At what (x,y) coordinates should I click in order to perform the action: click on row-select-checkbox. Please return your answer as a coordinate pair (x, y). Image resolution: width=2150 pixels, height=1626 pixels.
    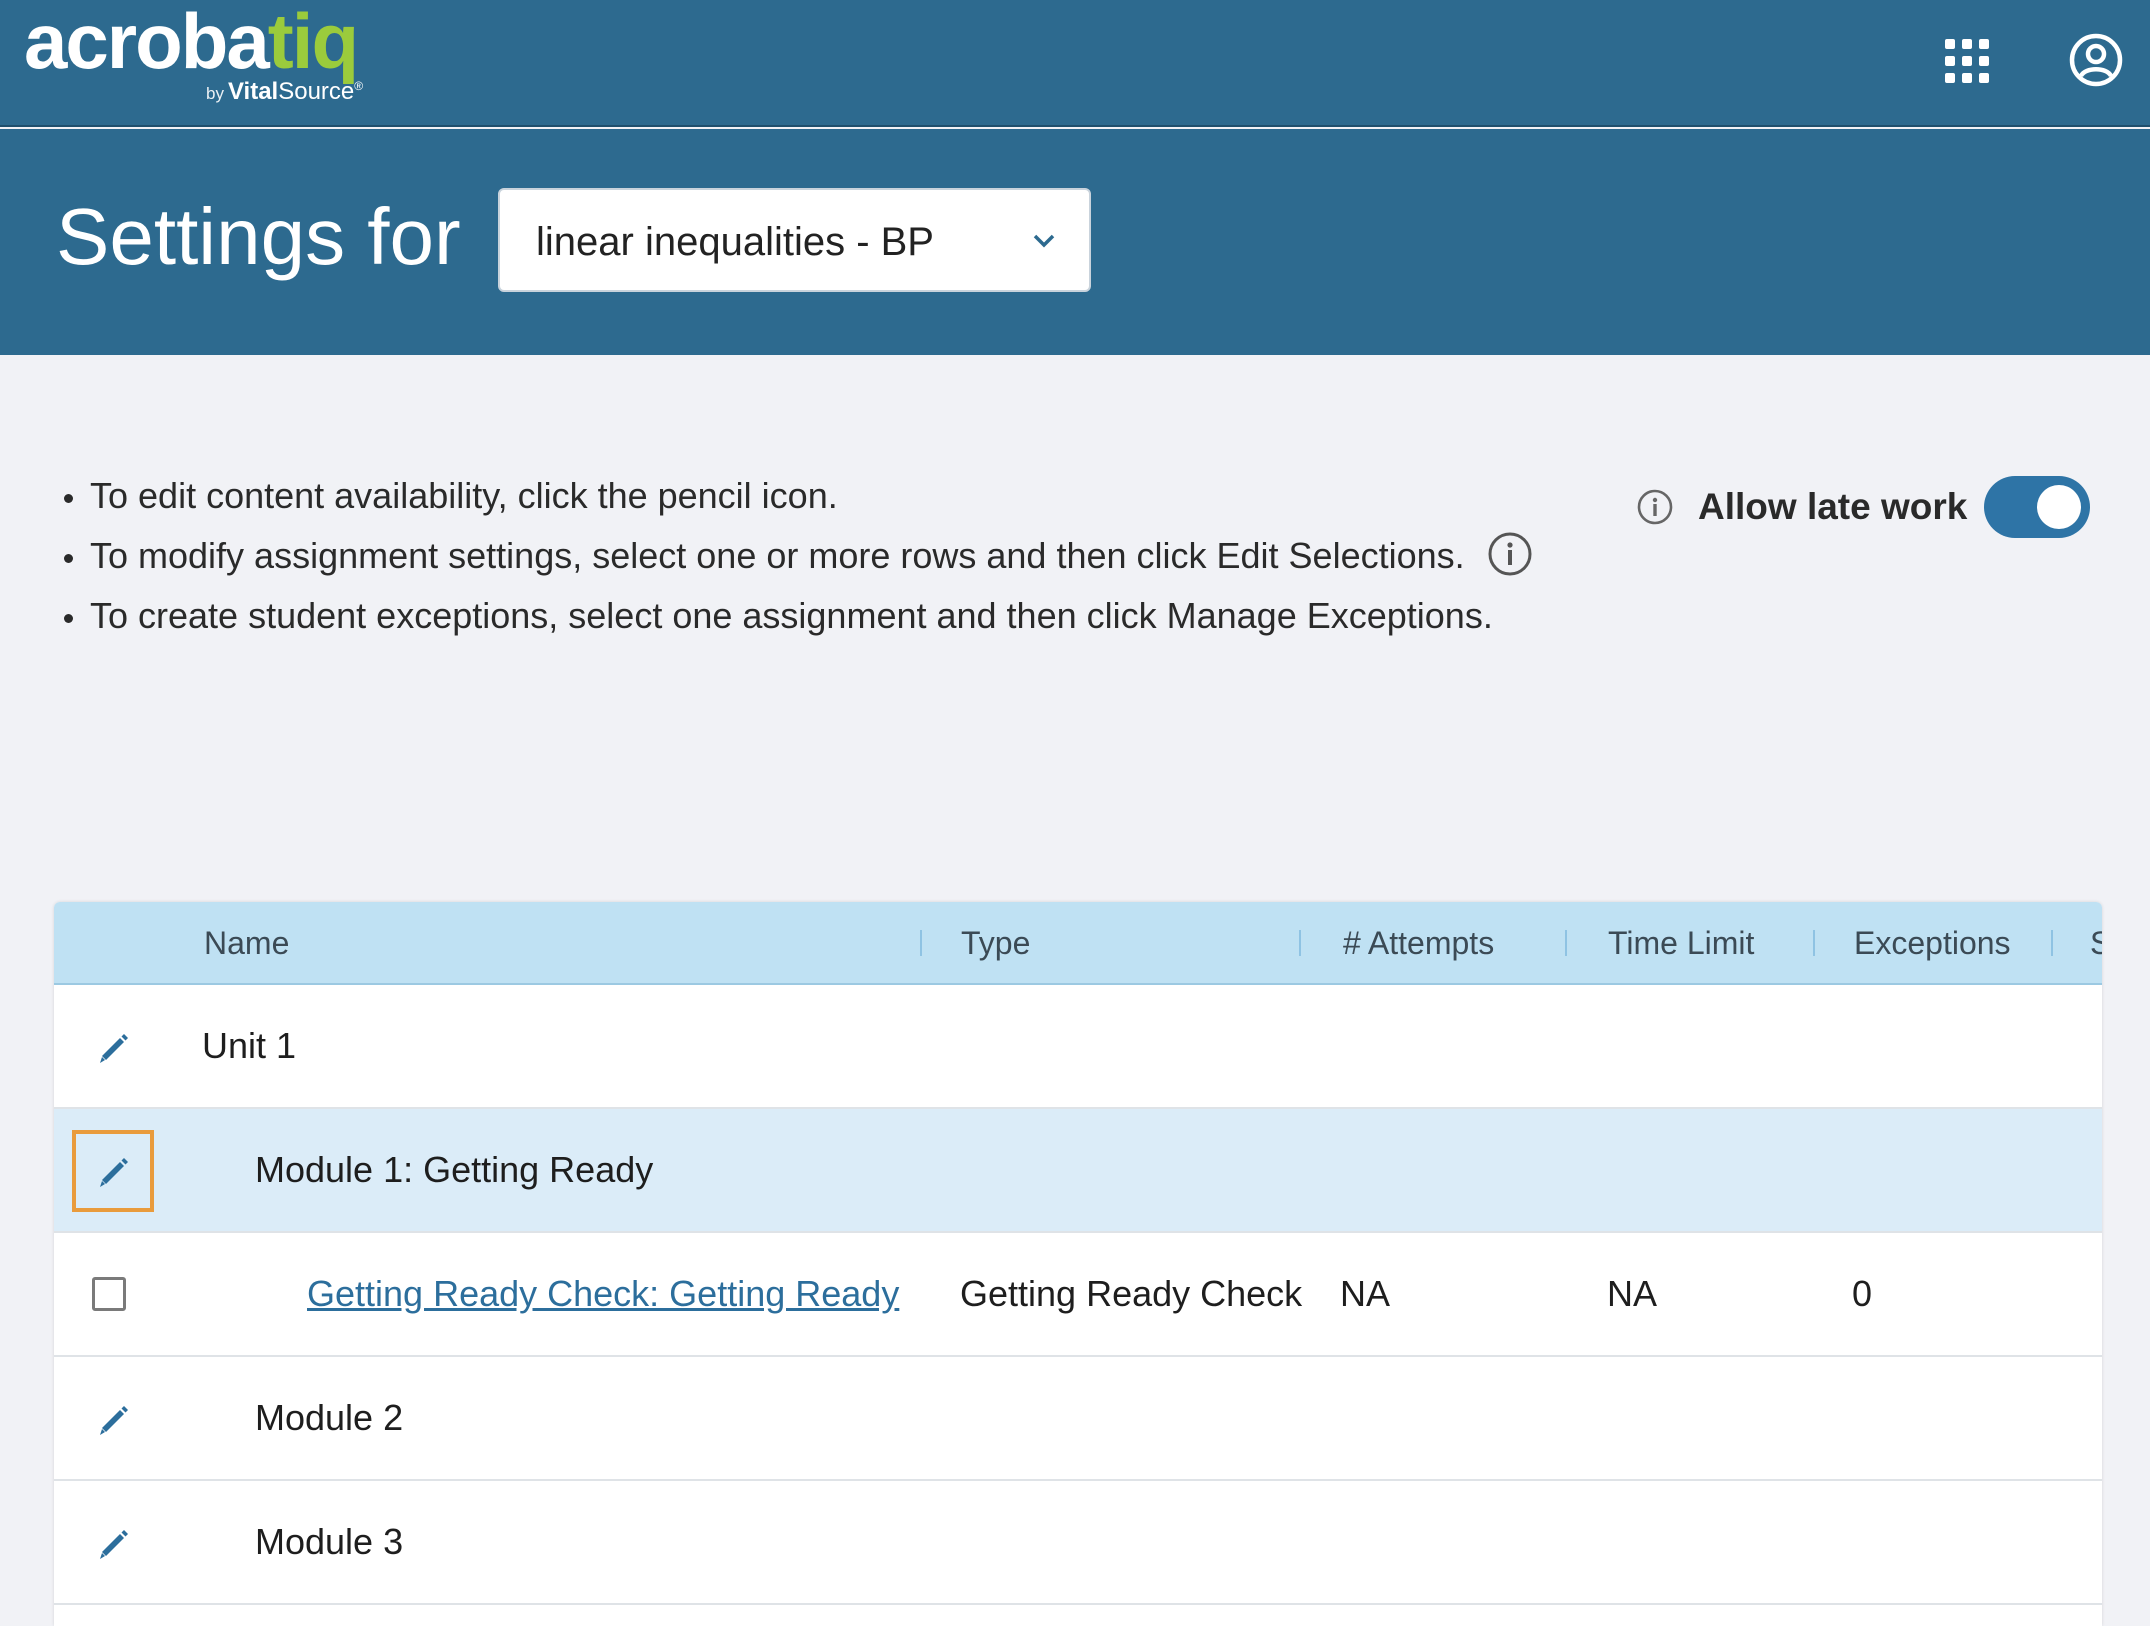
    Looking at the image, I should click on (109, 1294).